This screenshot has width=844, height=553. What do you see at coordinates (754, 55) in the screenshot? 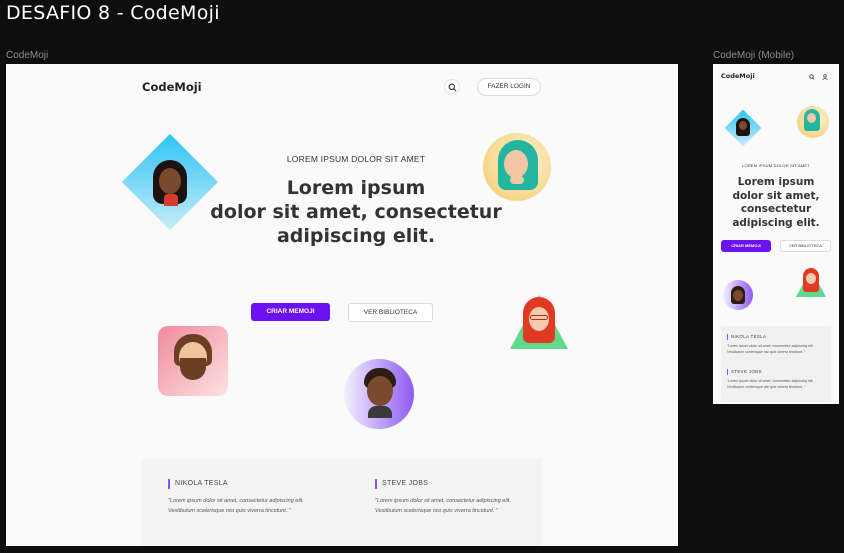
I see `mobile-frame-label: CodeMoji (Mobile)` at bounding box center [754, 55].